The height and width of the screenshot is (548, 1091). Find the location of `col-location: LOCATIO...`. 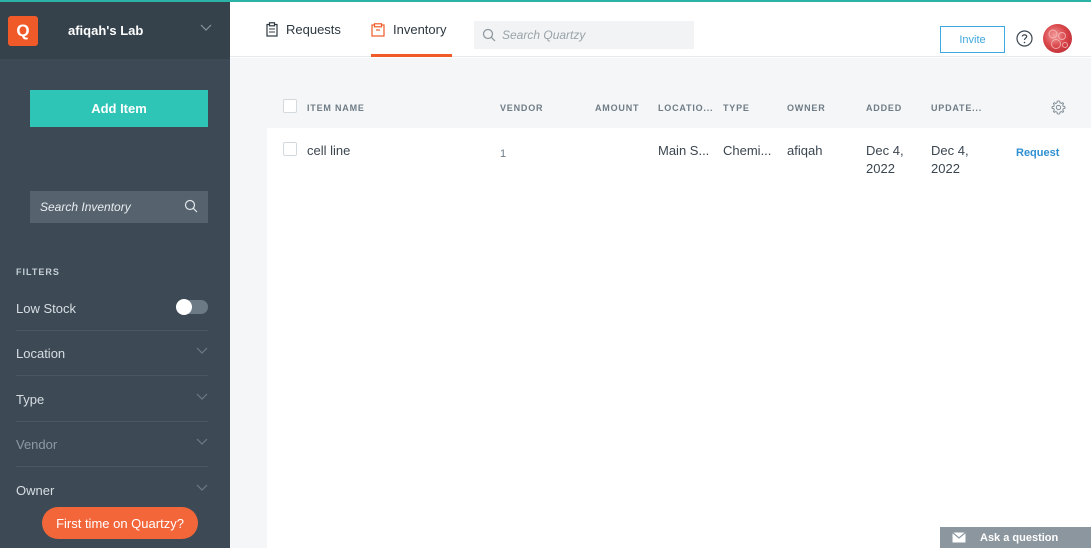

col-location: LOCATIO... is located at coordinates (685, 108).